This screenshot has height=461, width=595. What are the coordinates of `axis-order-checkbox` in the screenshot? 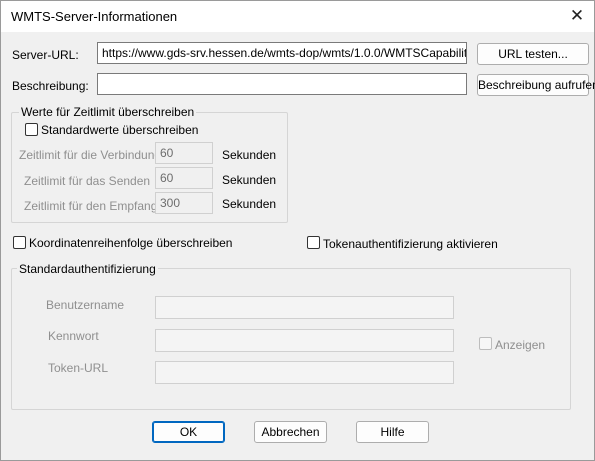 It's located at (19, 242).